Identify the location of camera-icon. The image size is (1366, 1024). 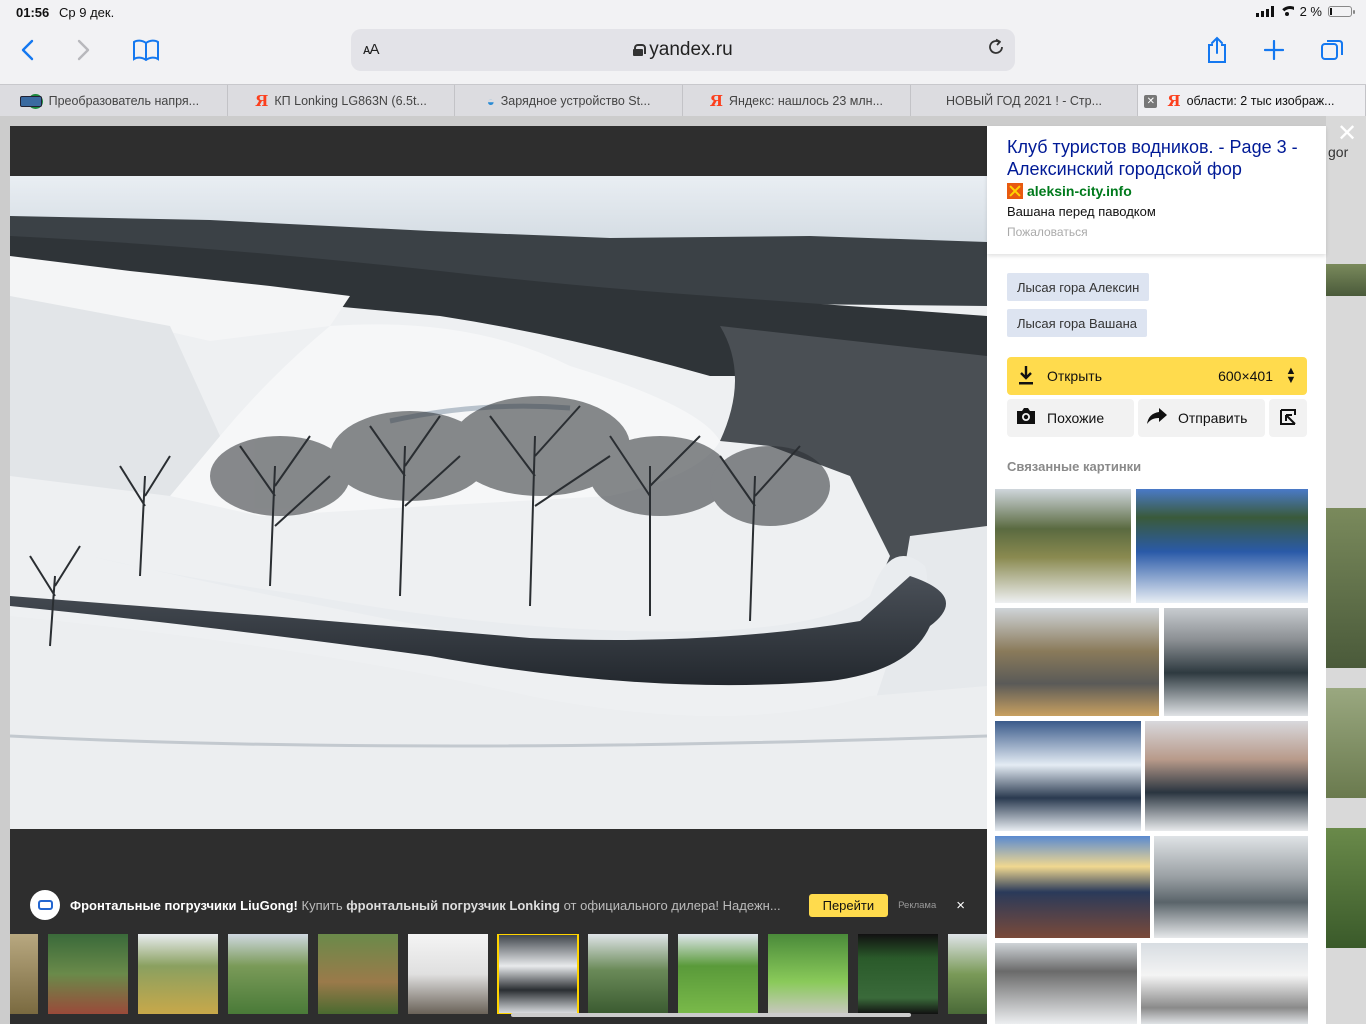
(1026, 418).